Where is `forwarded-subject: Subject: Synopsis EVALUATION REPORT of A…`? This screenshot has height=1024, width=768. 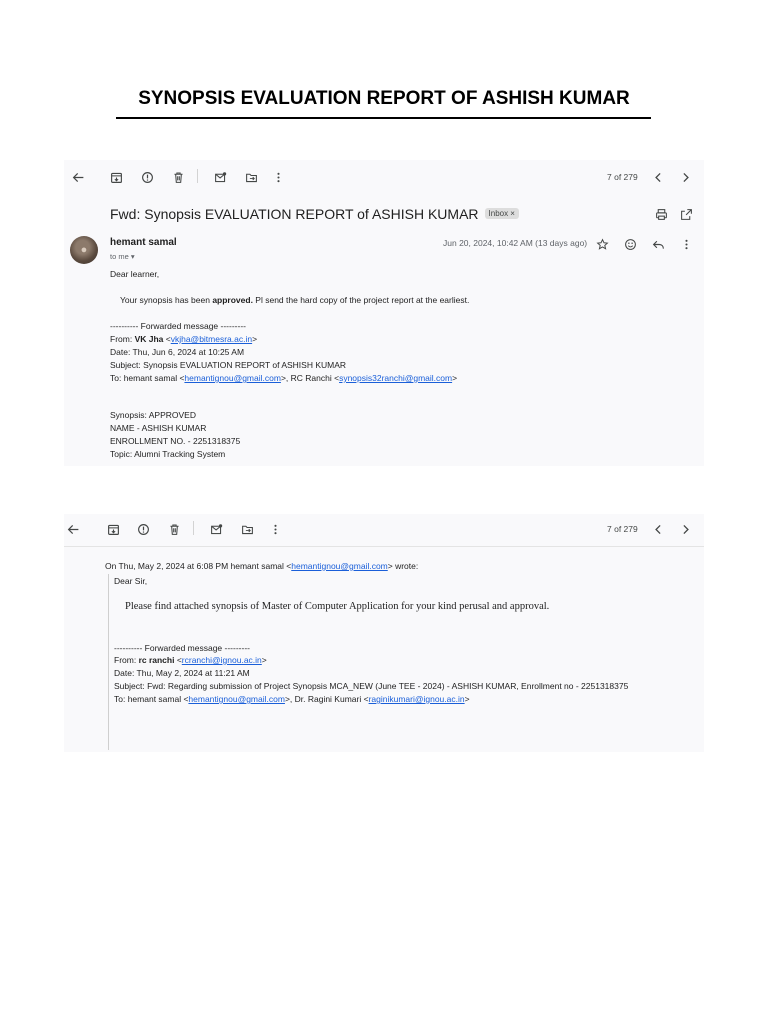
forwarded-subject: Subject: Synopsis EVALUATION REPORT of A… is located at coordinates (228, 365).